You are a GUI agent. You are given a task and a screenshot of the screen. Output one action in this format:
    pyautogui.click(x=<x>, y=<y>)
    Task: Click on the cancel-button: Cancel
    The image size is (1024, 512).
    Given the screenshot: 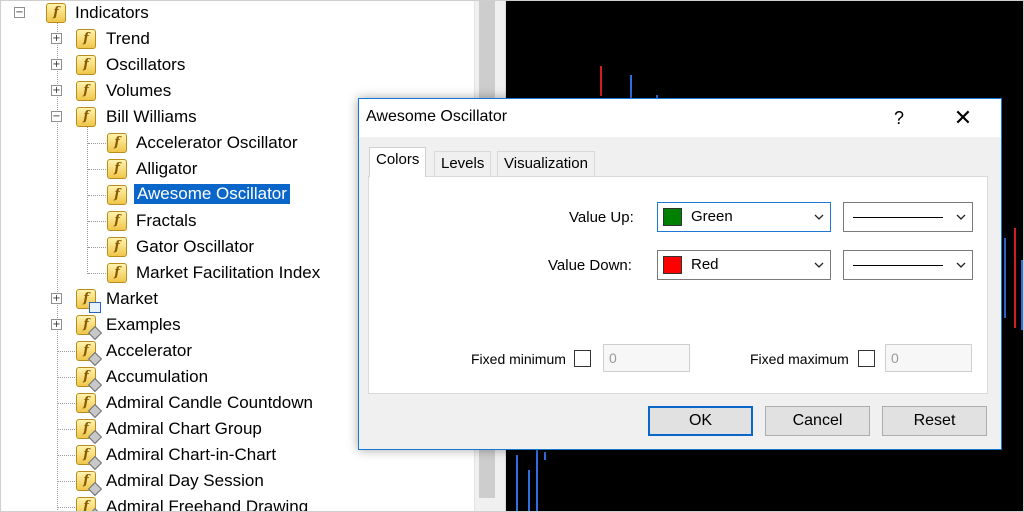 What is the action you would take?
    pyautogui.click(x=817, y=421)
    